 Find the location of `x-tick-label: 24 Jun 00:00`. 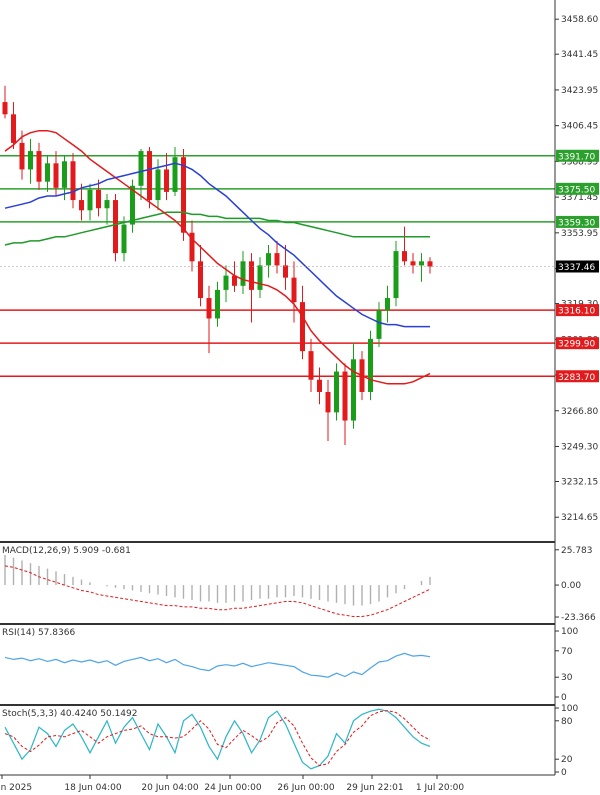

x-tick-label: 24 Jun 00:00 is located at coordinates (232, 788).